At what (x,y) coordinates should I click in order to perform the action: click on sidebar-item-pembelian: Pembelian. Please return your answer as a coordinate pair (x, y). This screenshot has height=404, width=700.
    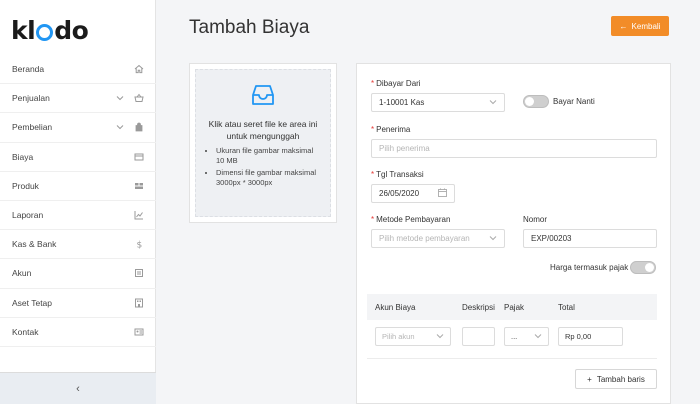
    Looking at the image, I should click on (78, 128).